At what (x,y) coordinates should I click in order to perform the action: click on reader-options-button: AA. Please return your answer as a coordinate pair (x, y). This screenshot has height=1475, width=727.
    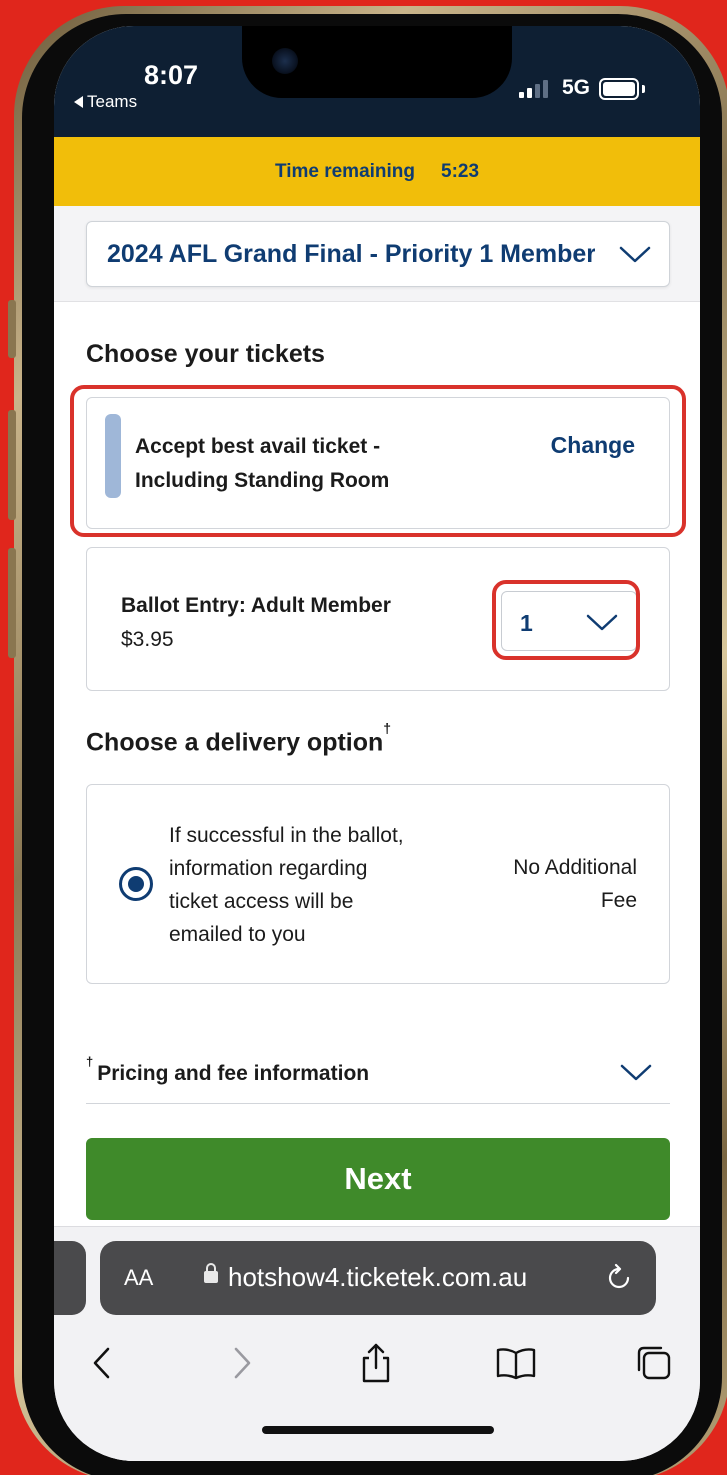
    Looking at the image, I should click on (138, 1278).